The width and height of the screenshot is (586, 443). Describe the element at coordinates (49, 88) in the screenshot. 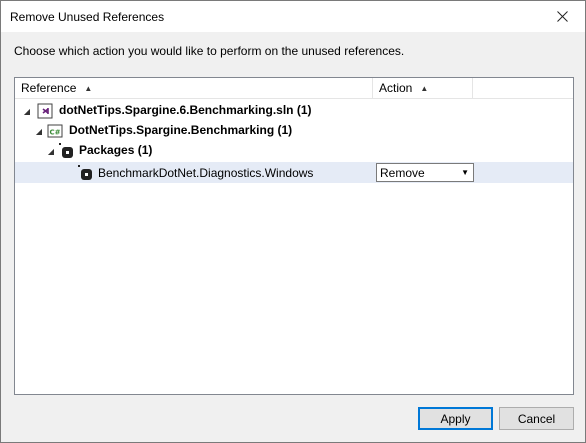

I see `column-header-reference-label: Reference` at that location.